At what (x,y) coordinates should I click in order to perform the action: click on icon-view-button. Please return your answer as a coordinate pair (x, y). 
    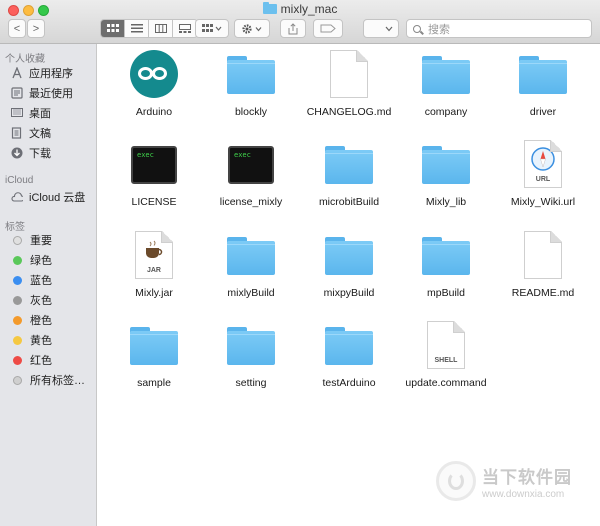
    Looking at the image, I should click on (113, 28).